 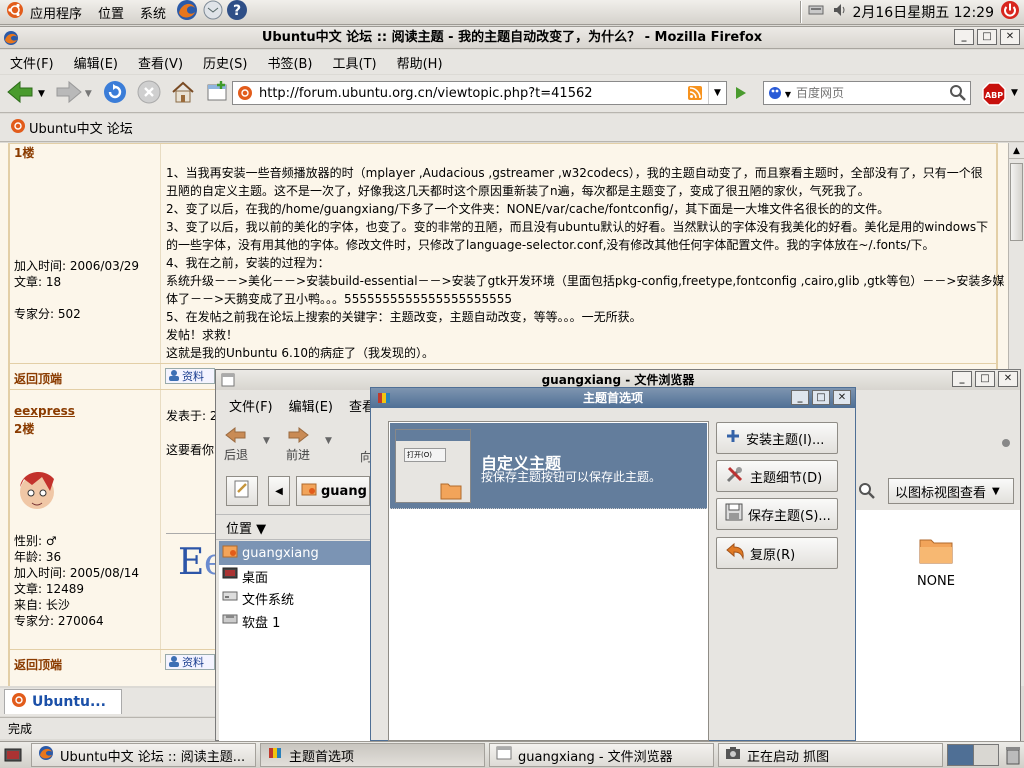 What do you see at coordinates (333, 491) in the screenshot?
I see `fb-crumb-home: guang` at bounding box center [333, 491].